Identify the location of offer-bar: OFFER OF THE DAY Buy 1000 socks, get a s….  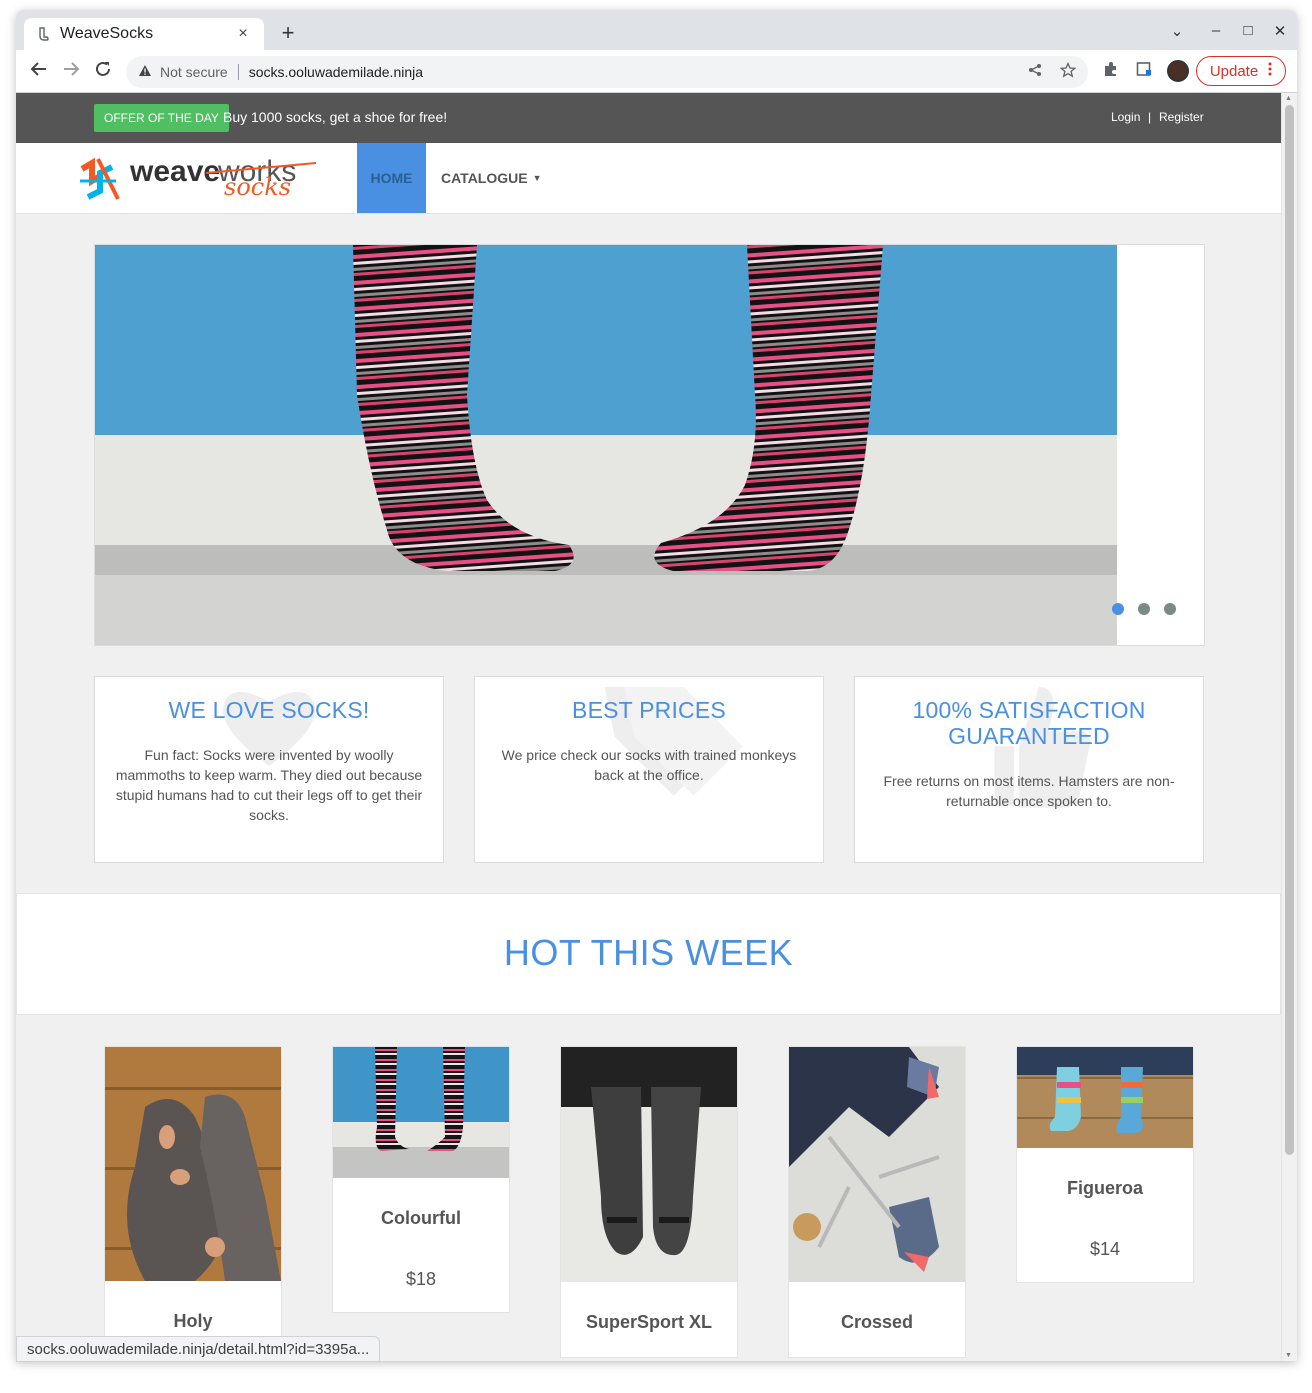
(648, 118).